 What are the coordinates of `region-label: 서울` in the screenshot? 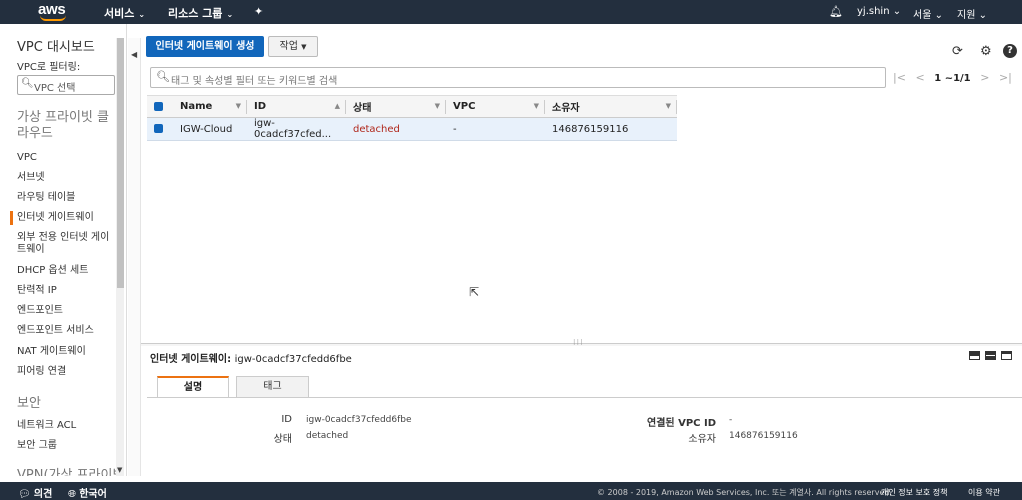 It's located at (922, 15).